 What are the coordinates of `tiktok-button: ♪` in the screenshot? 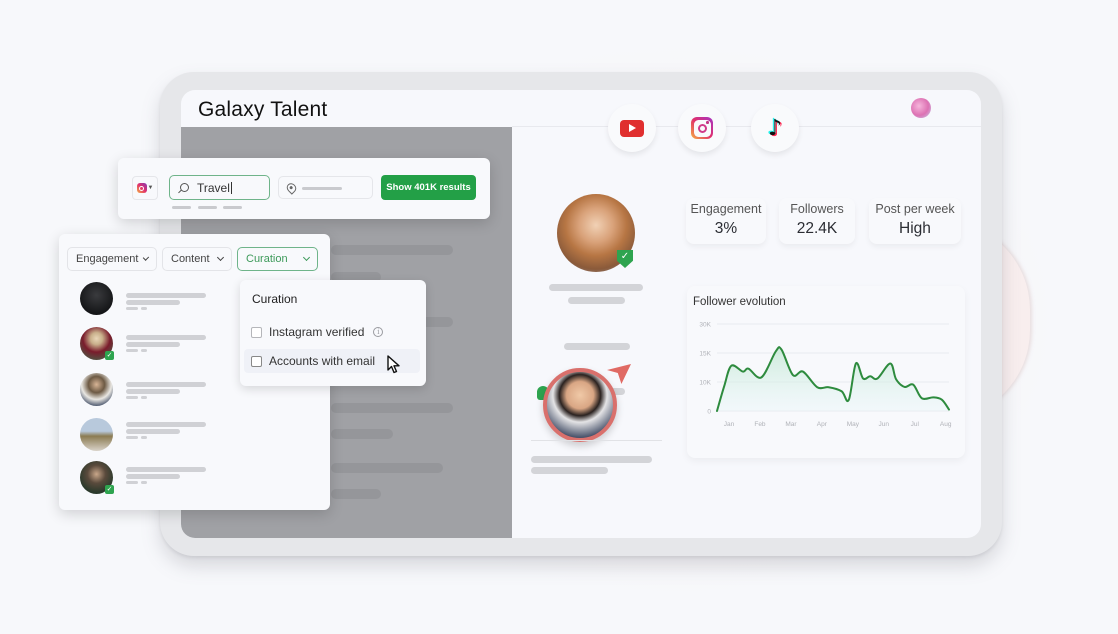 It's located at (775, 128).